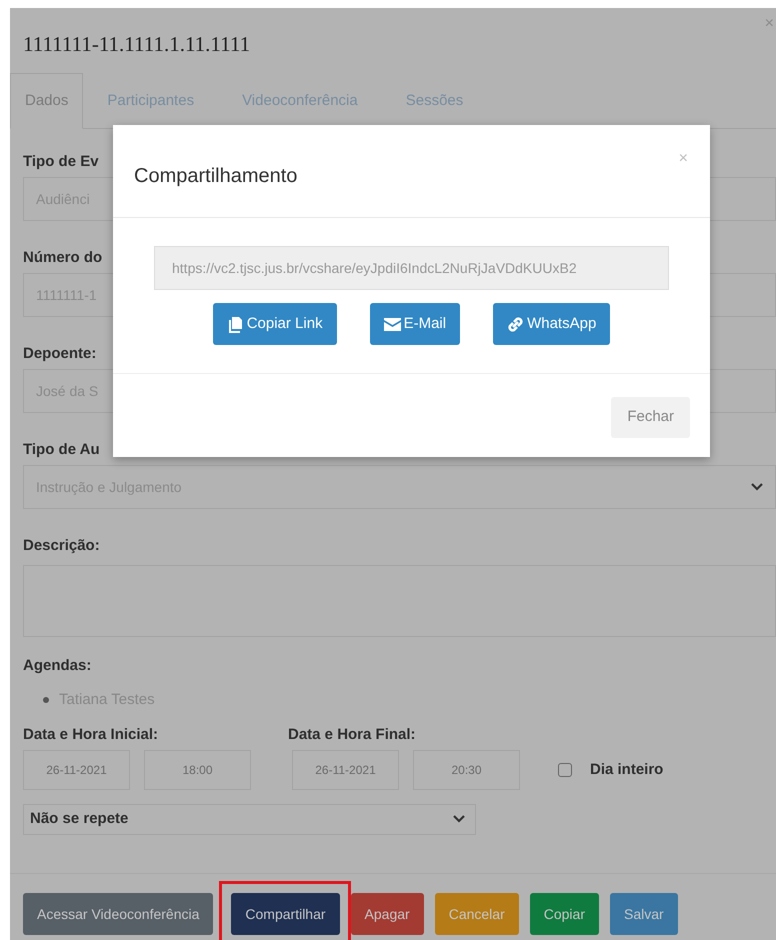  Describe the element at coordinates (274, 324) in the screenshot. I see `share-button: Copiar Link` at that location.